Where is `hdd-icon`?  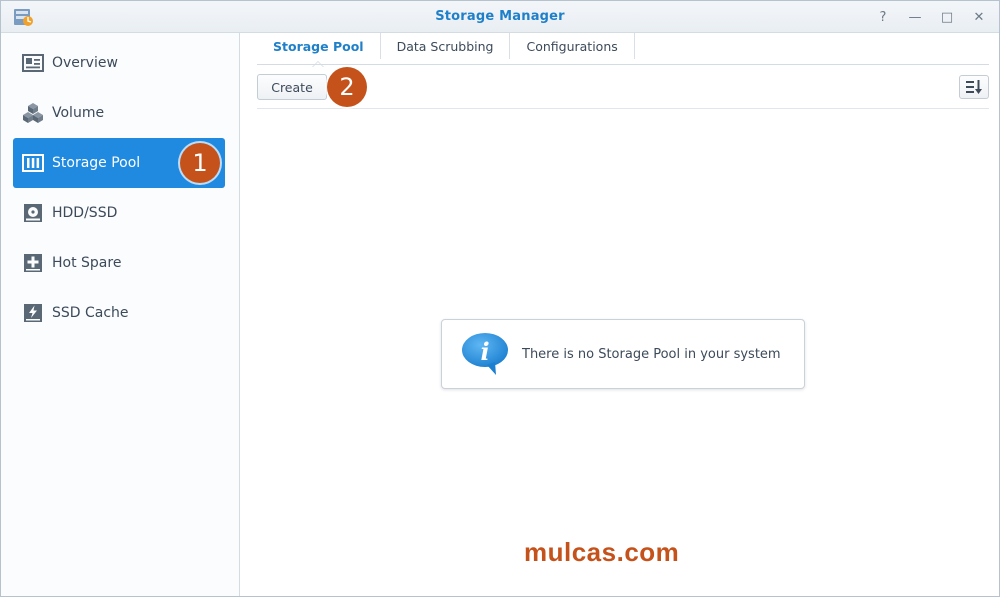
hdd-icon is located at coordinates (33, 213).